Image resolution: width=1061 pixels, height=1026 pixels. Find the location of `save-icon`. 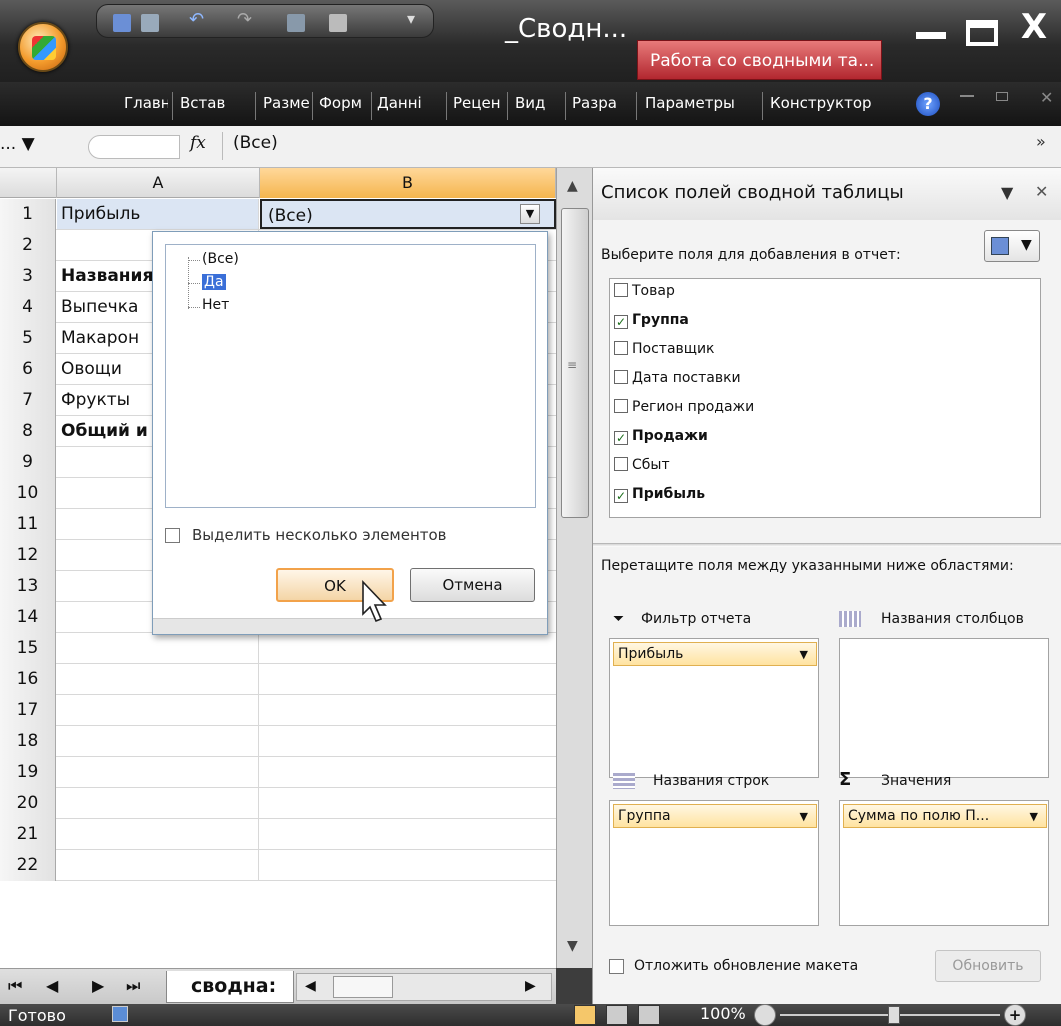

save-icon is located at coordinates (122, 23).